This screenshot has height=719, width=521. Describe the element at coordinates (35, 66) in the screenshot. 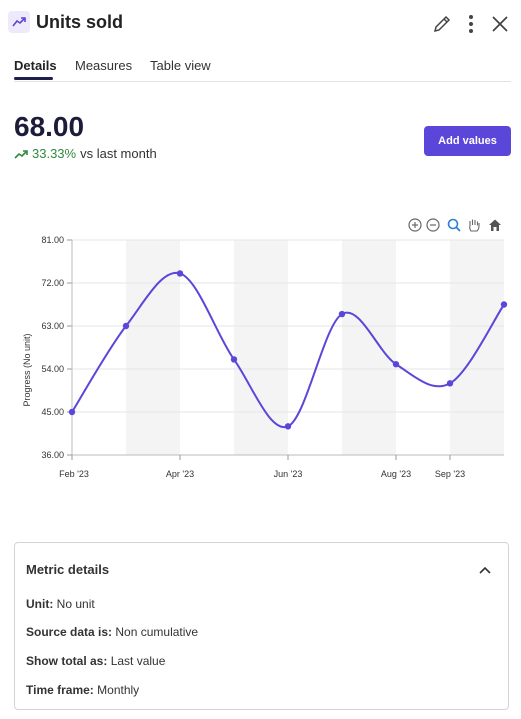

I see `tab-details: Details` at that location.